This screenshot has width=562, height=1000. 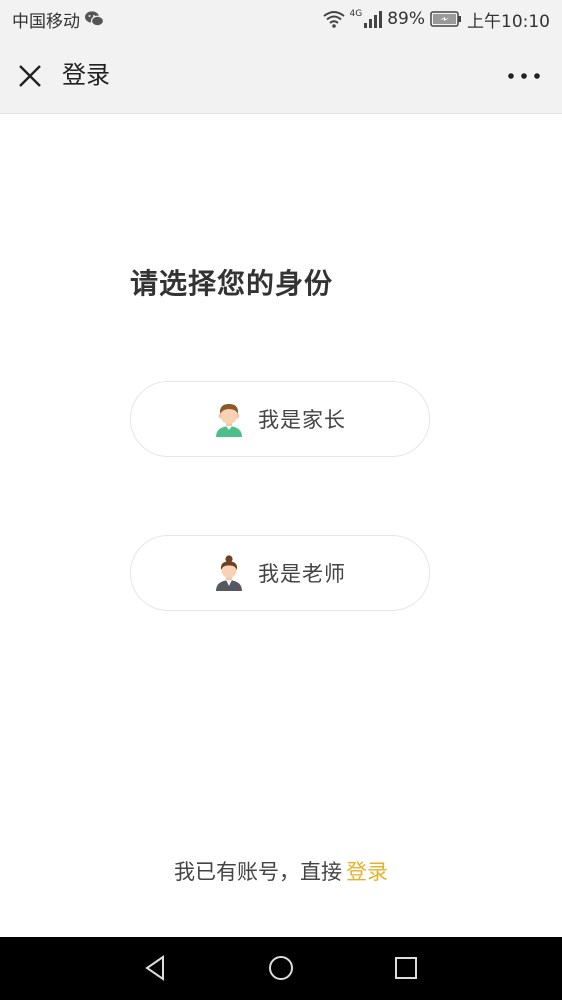 I want to click on recent-square-icon, so click(x=406, y=968).